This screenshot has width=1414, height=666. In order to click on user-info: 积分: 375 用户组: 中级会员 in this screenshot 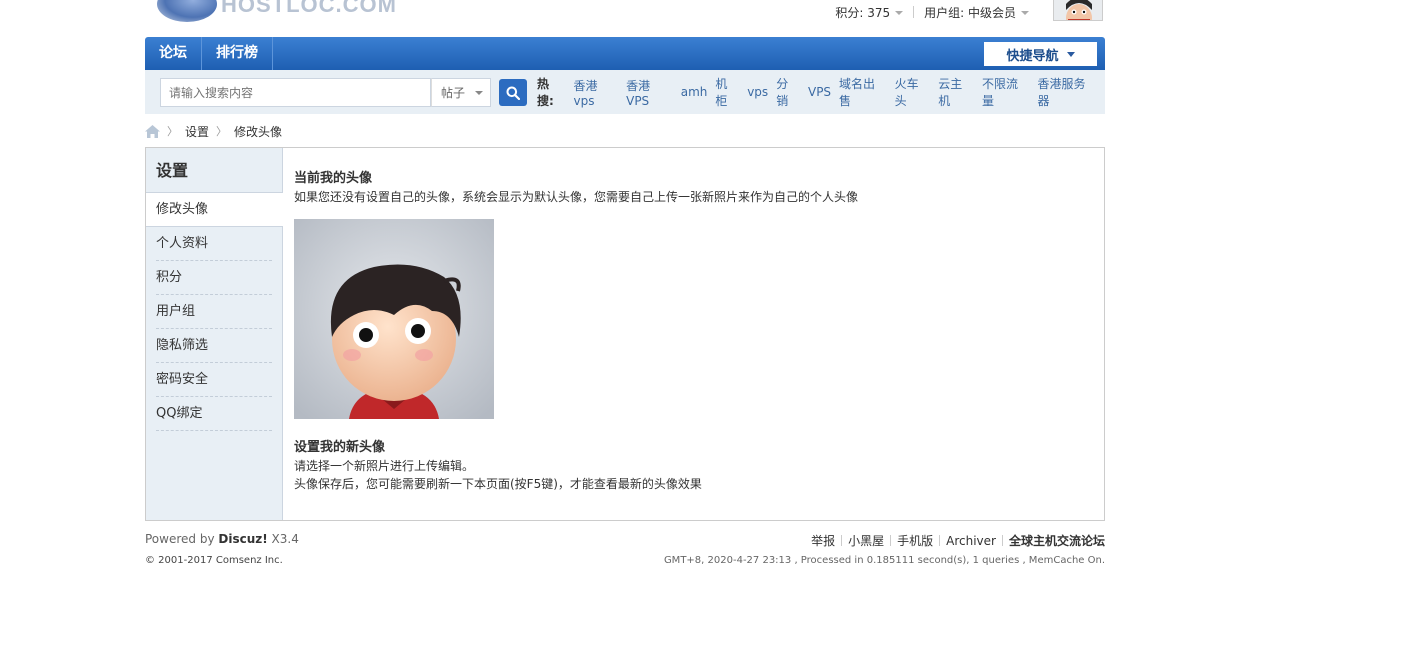, I will do `click(965, 11)`.